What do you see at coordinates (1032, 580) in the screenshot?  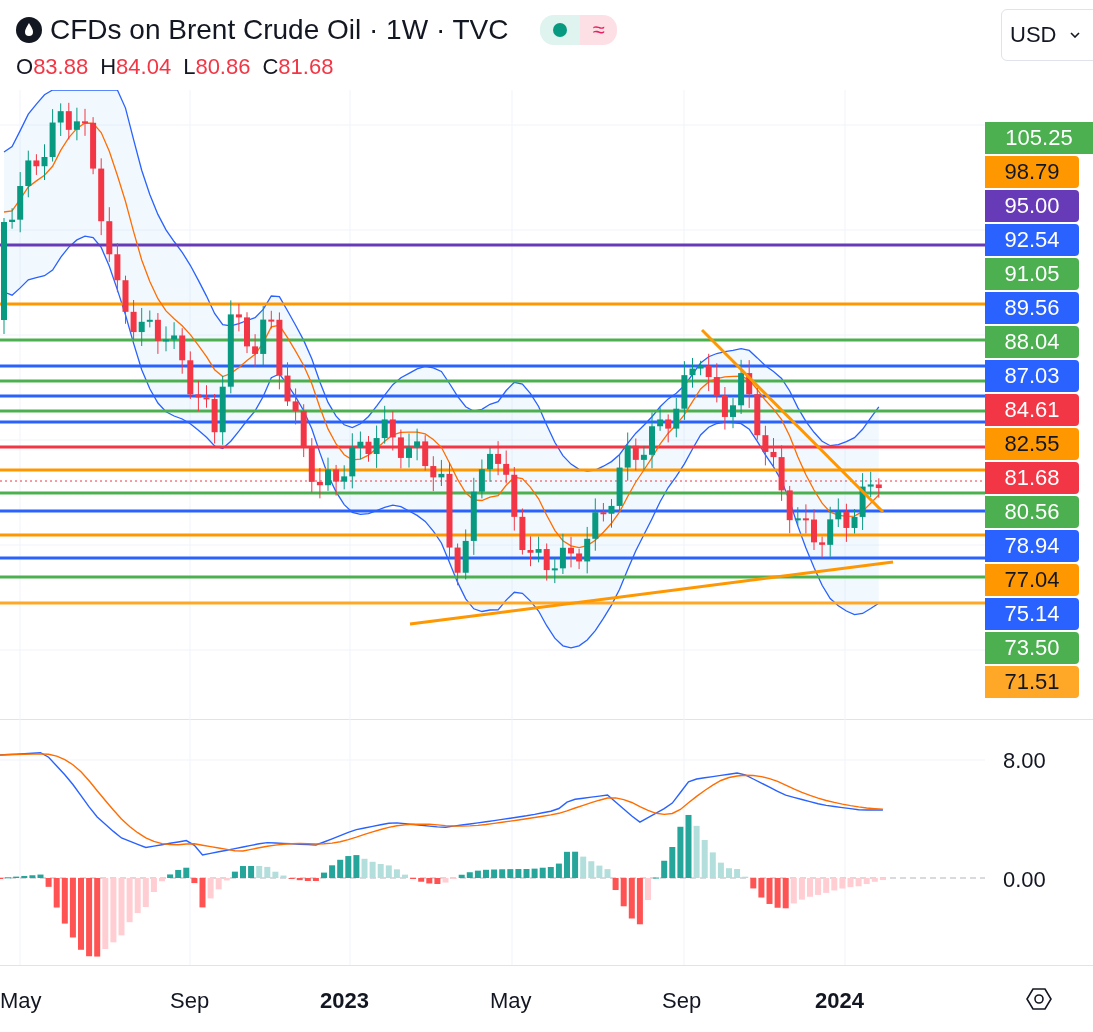 I see `price-label: 77.04` at bounding box center [1032, 580].